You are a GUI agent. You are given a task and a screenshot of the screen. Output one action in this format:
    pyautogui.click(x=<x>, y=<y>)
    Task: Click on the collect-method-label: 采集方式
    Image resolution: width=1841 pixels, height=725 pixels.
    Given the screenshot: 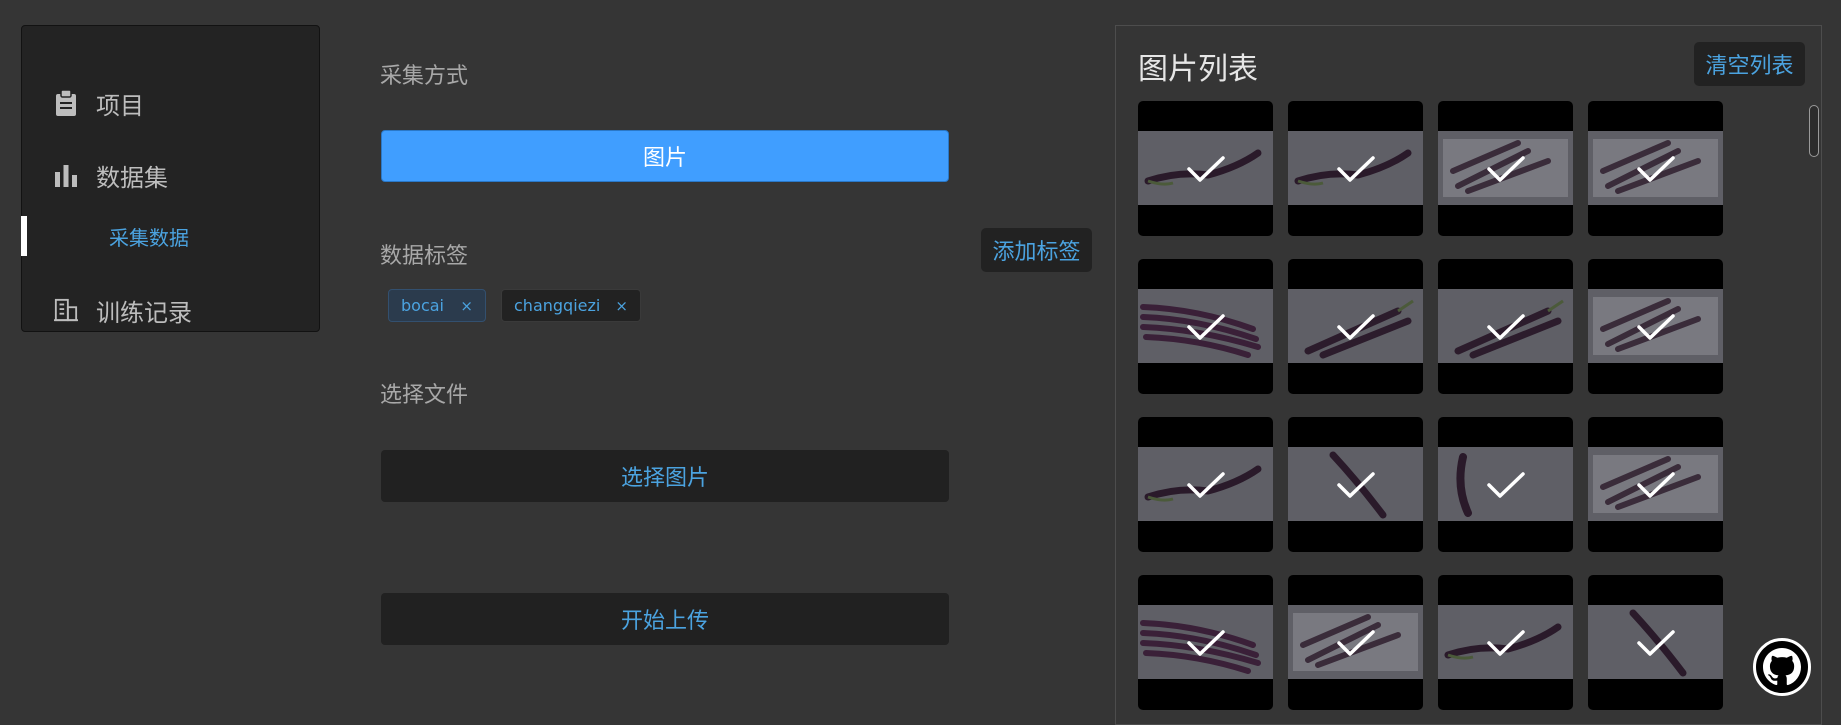 What is the action you would take?
    pyautogui.click(x=424, y=76)
    